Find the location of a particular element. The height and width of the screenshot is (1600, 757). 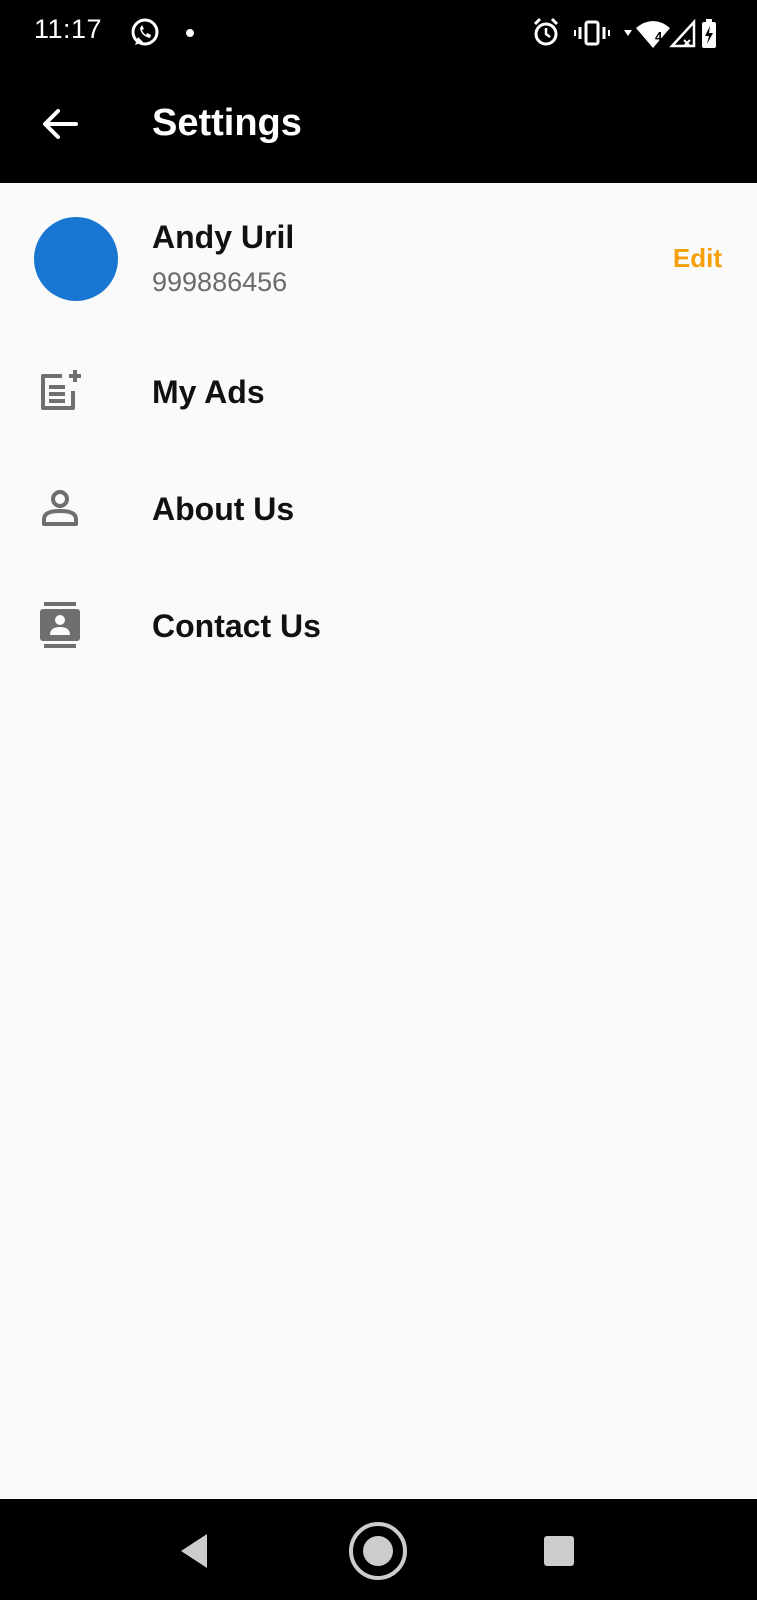

back-triangle-icon is located at coordinates (194, 1551).